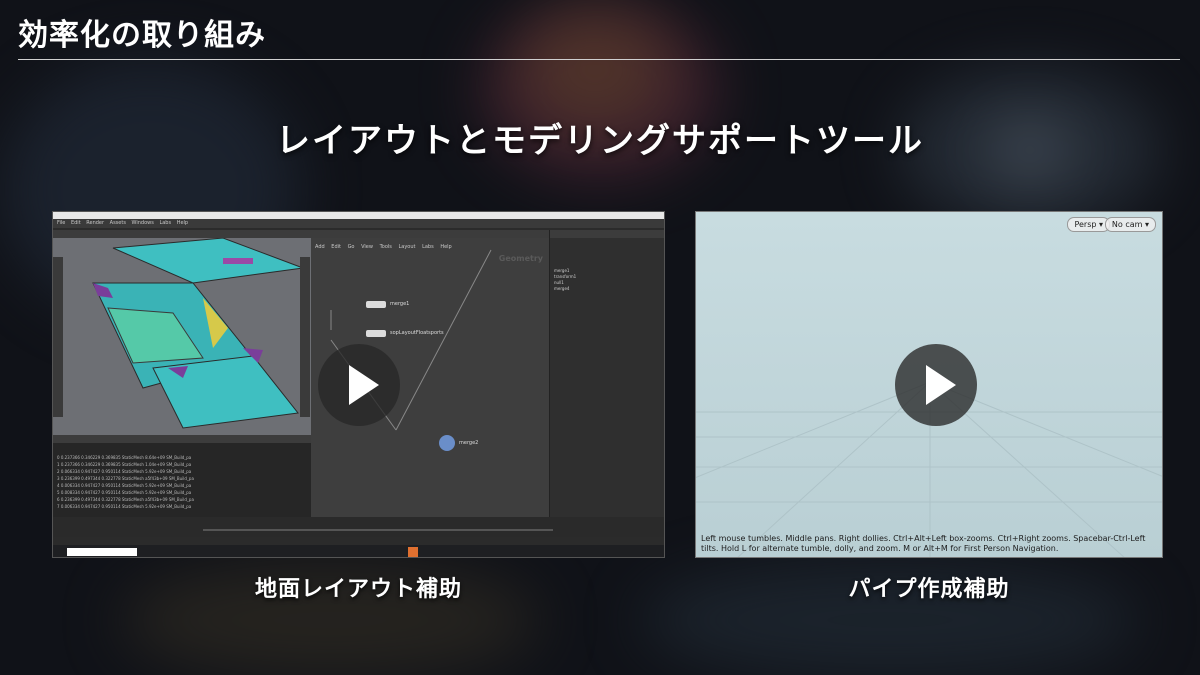 The height and width of the screenshot is (675, 1200). What do you see at coordinates (600, 141) in the screenshot?
I see `slide-subtitle: レイアウトとモデリングサポートツール` at bounding box center [600, 141].